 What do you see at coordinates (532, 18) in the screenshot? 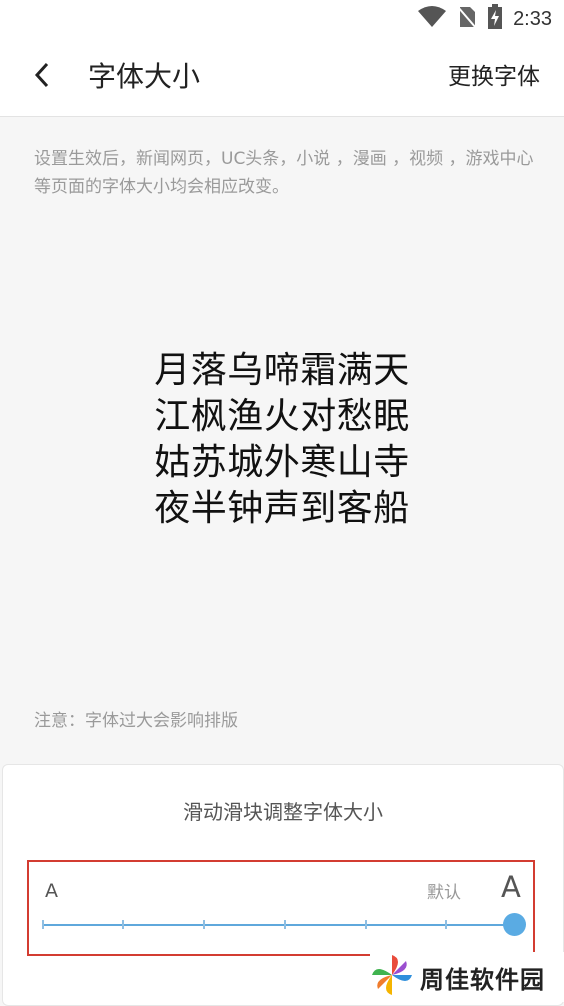
I see `status-time: 2:33` at bounding box center [532, 18].